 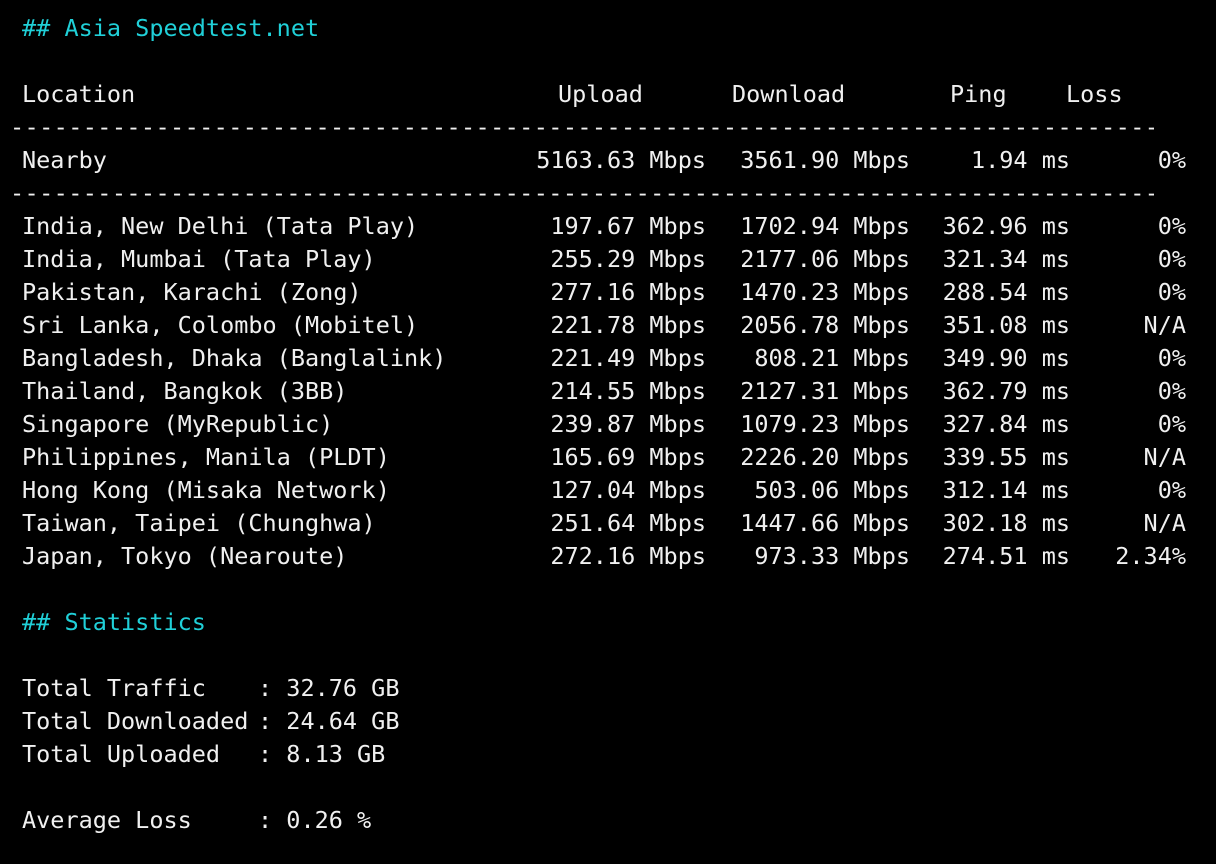 What do you see at coordinates (1006, 556) in the screenshot?
I see `row-ping: 274.51 ms` at bounding box center [1006, 556].